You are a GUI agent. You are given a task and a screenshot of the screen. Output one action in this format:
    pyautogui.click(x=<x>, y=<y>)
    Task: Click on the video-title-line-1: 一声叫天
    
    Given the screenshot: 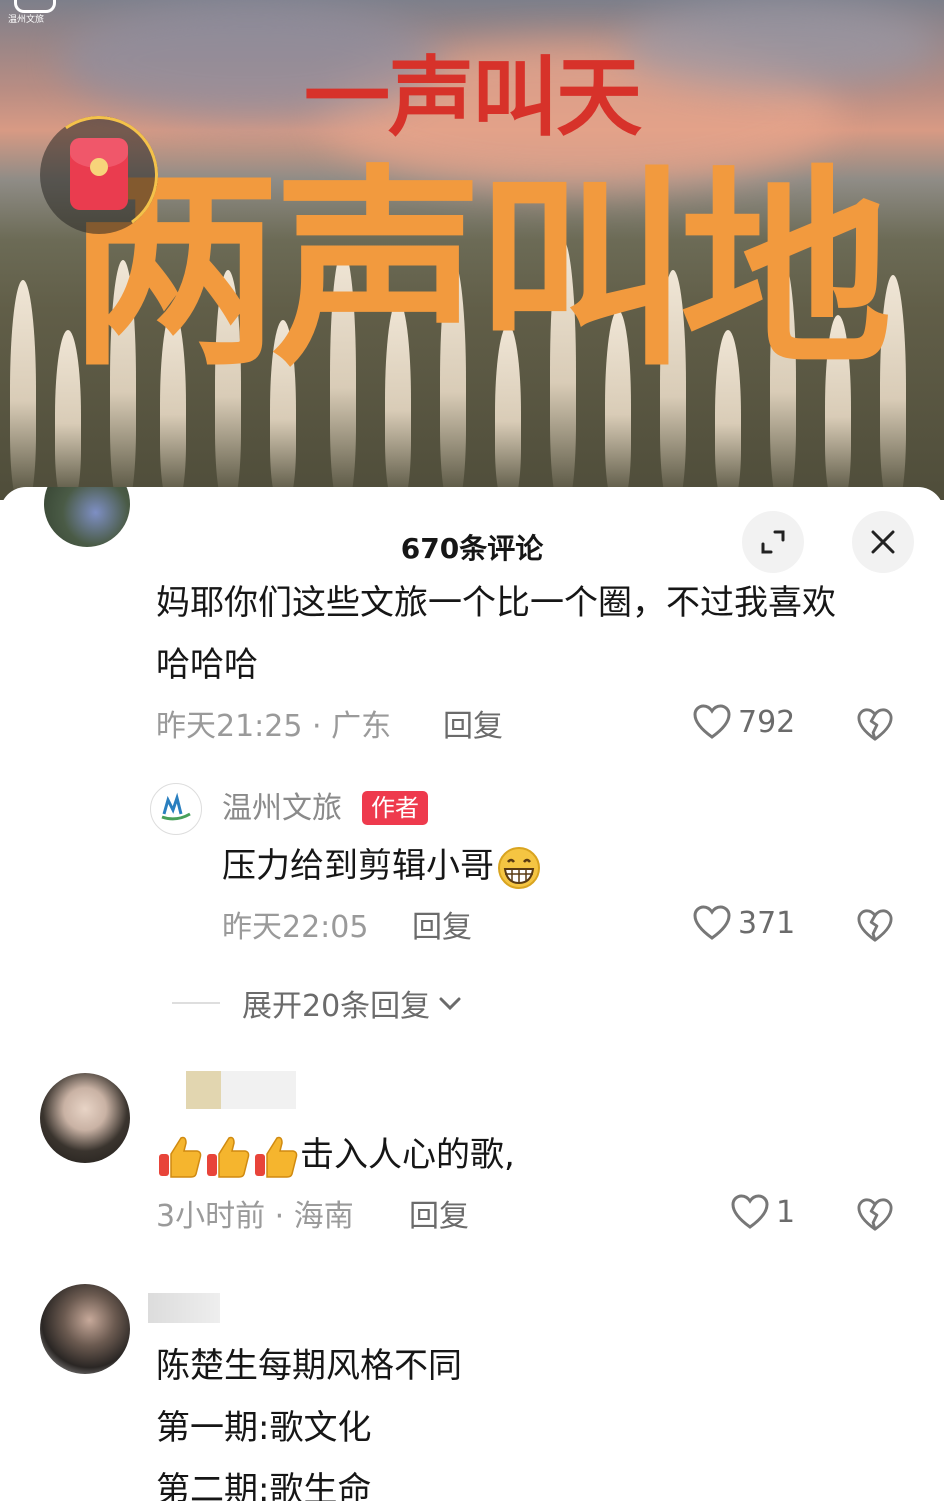 What is the action you would take?
    pyautogui.click(x=473, y=97)
    